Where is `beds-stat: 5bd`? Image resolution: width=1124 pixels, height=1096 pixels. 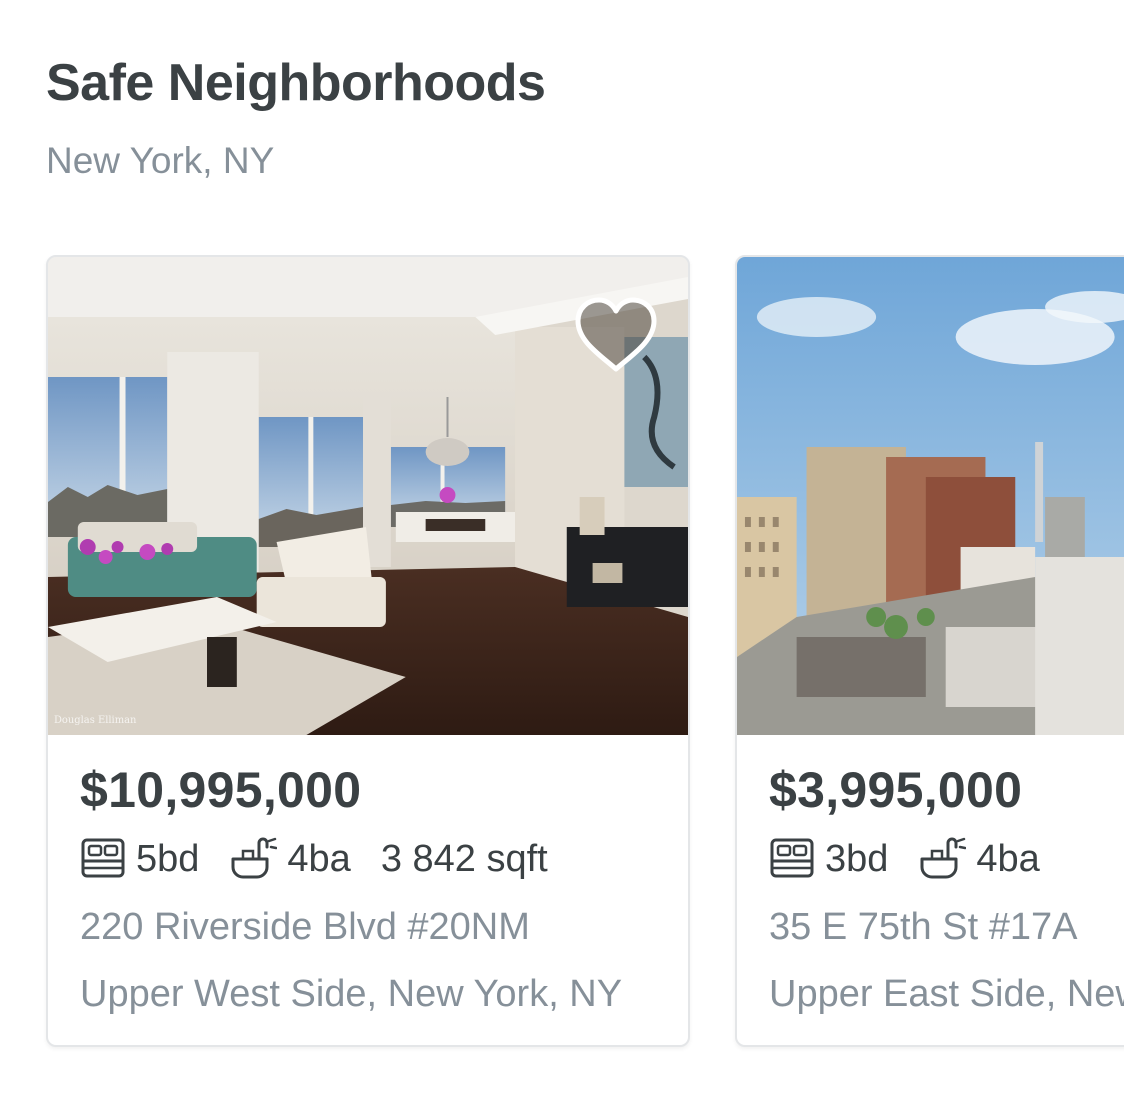 beds-stat: 5bd is located at coordinates (139, 859).